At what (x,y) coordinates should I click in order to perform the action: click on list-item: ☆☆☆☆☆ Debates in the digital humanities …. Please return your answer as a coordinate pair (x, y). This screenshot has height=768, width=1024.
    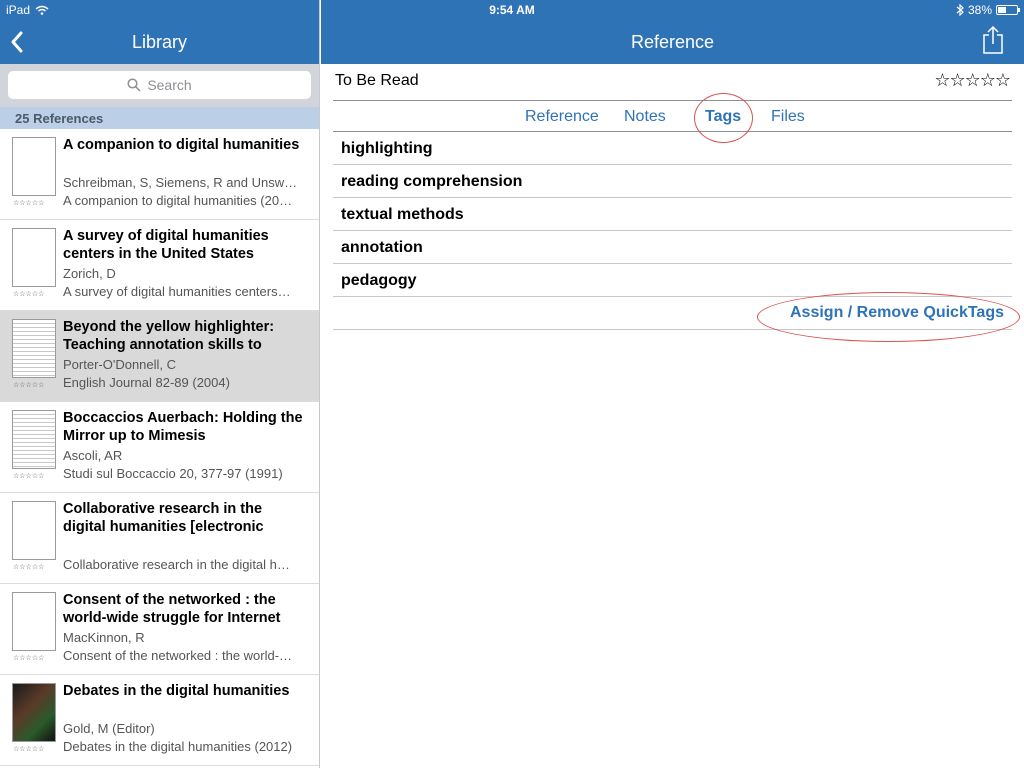
    Looking at the image, I should click on (159, 720).